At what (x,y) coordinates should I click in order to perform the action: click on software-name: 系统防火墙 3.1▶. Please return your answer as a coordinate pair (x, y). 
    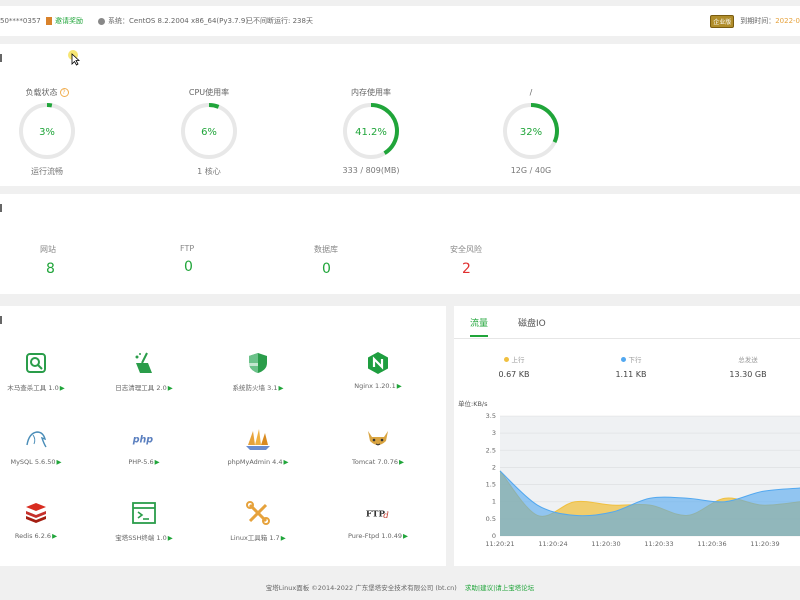
    Looking at the image, I should click on (258, 387).